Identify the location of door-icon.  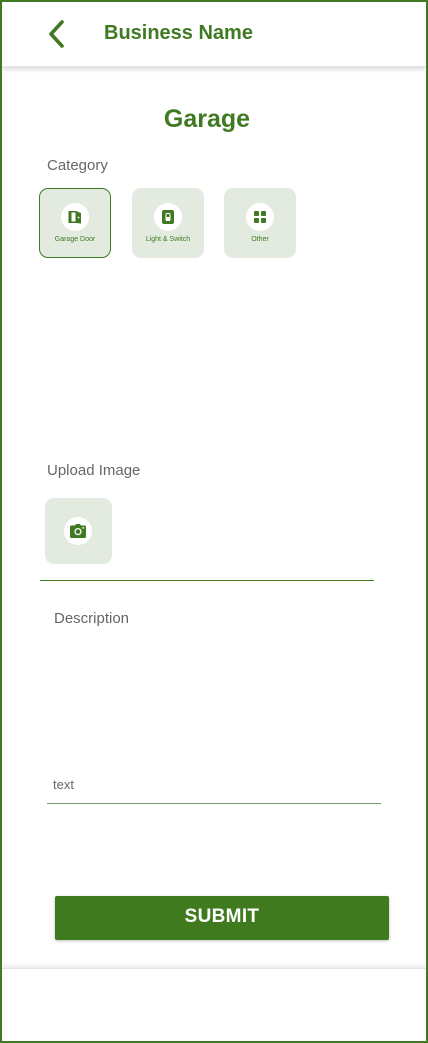
(74, 217).